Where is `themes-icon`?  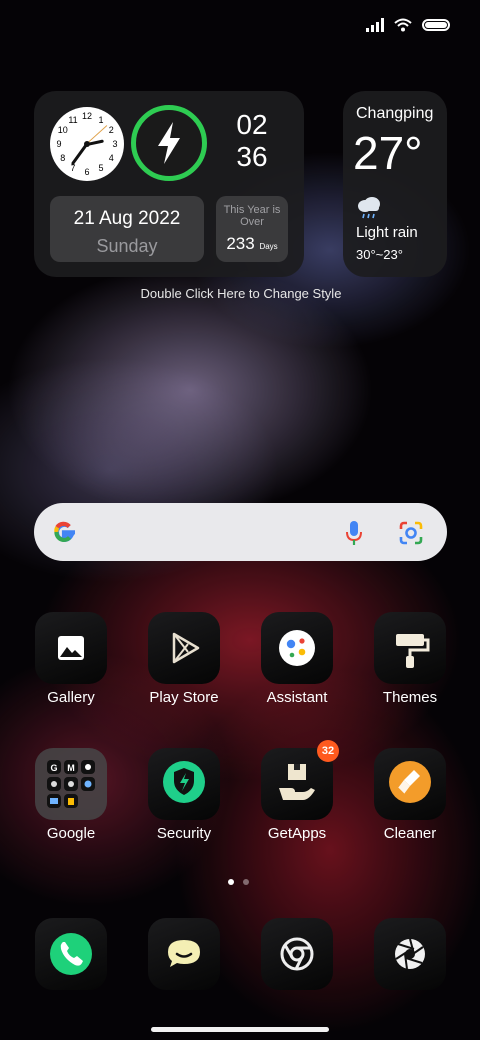
themes-icon is located at coordinates (410, 648).